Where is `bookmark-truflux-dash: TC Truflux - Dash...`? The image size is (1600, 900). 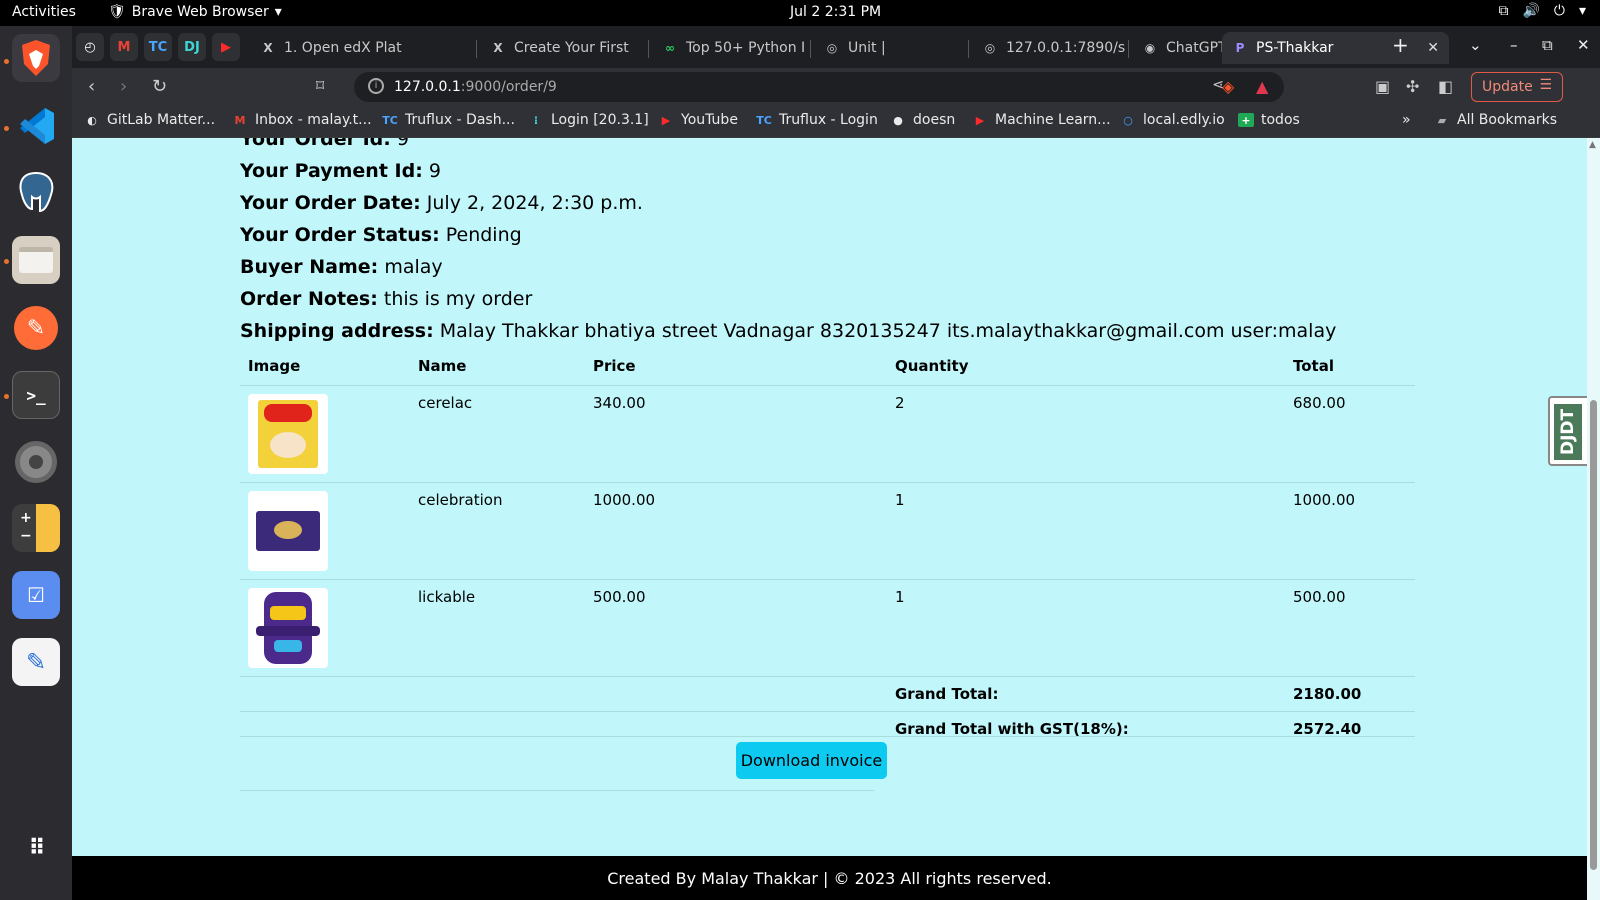 bookmark-truflux-dash: TC Truflux - Dash... is located at coordinates (448, 120).